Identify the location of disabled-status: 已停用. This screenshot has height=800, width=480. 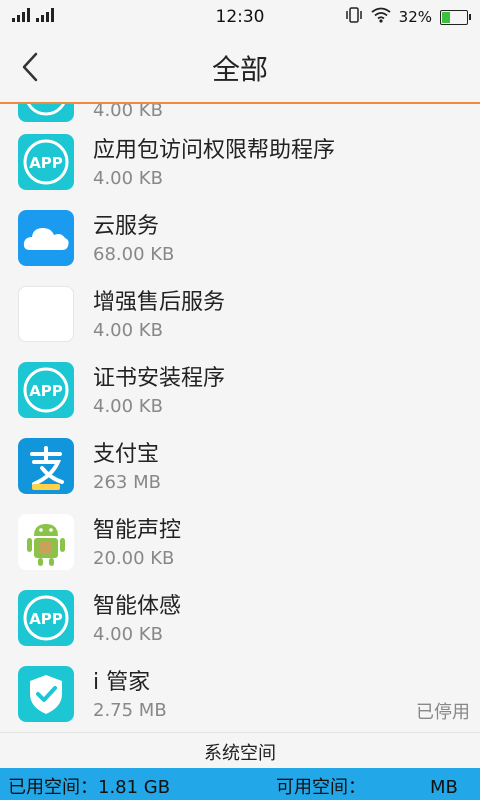
(443, 712).